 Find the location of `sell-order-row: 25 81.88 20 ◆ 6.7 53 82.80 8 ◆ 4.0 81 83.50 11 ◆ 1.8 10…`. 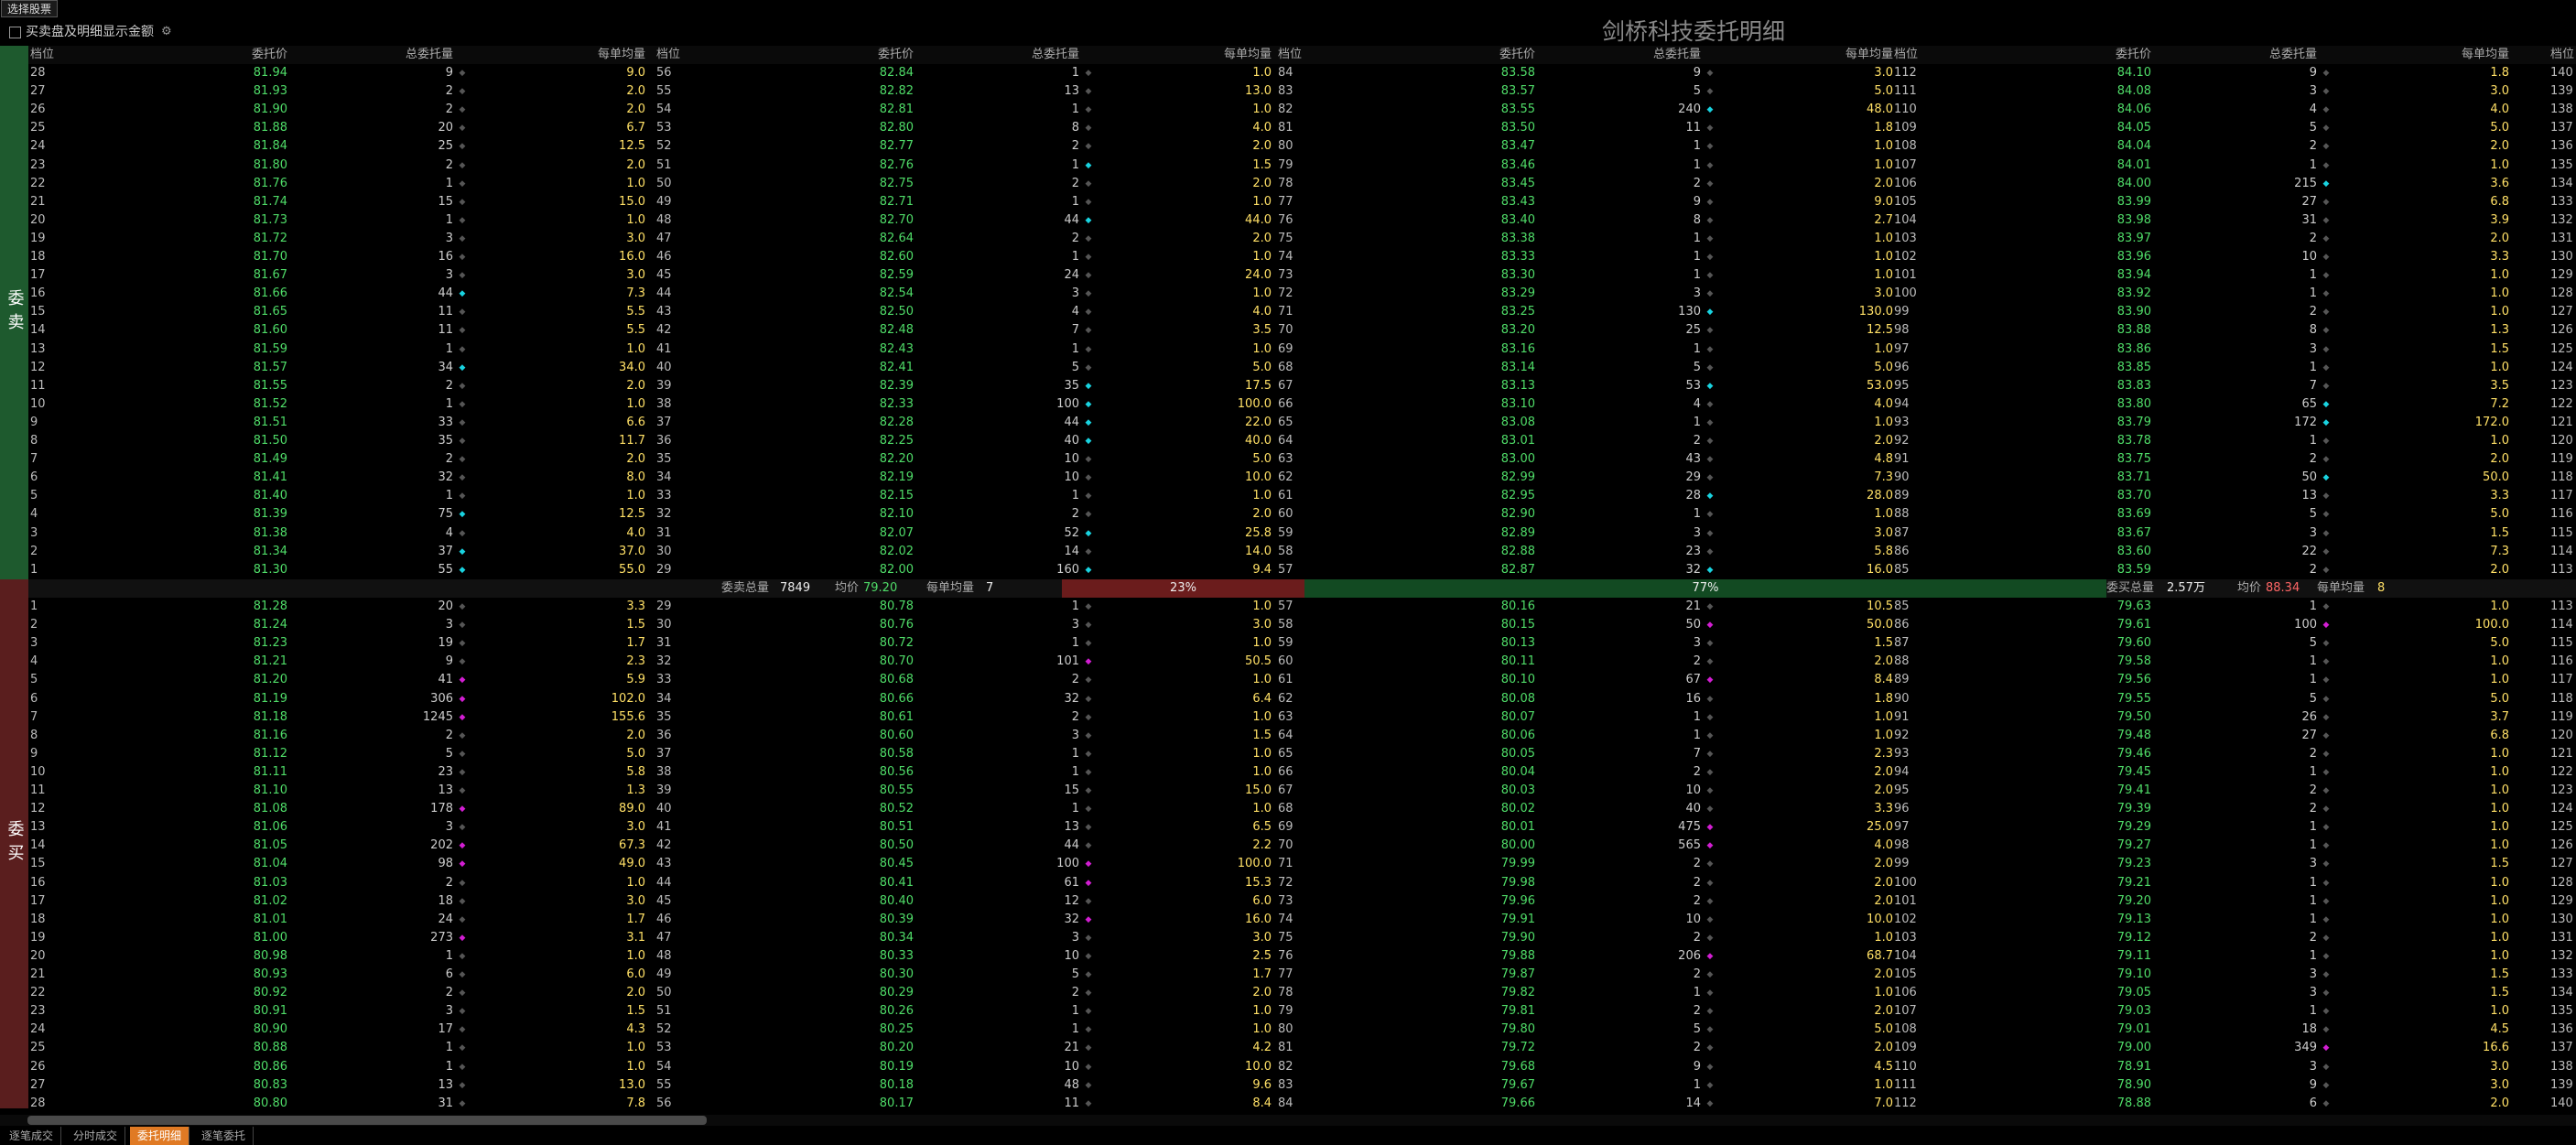

sell-order-row: 25 81.88 20 ◆ 6.7 53 82.80 8 ◆ 4.0 81 83.50 11 ◆ 1.8 10… is located at coordinates (1302, 128).